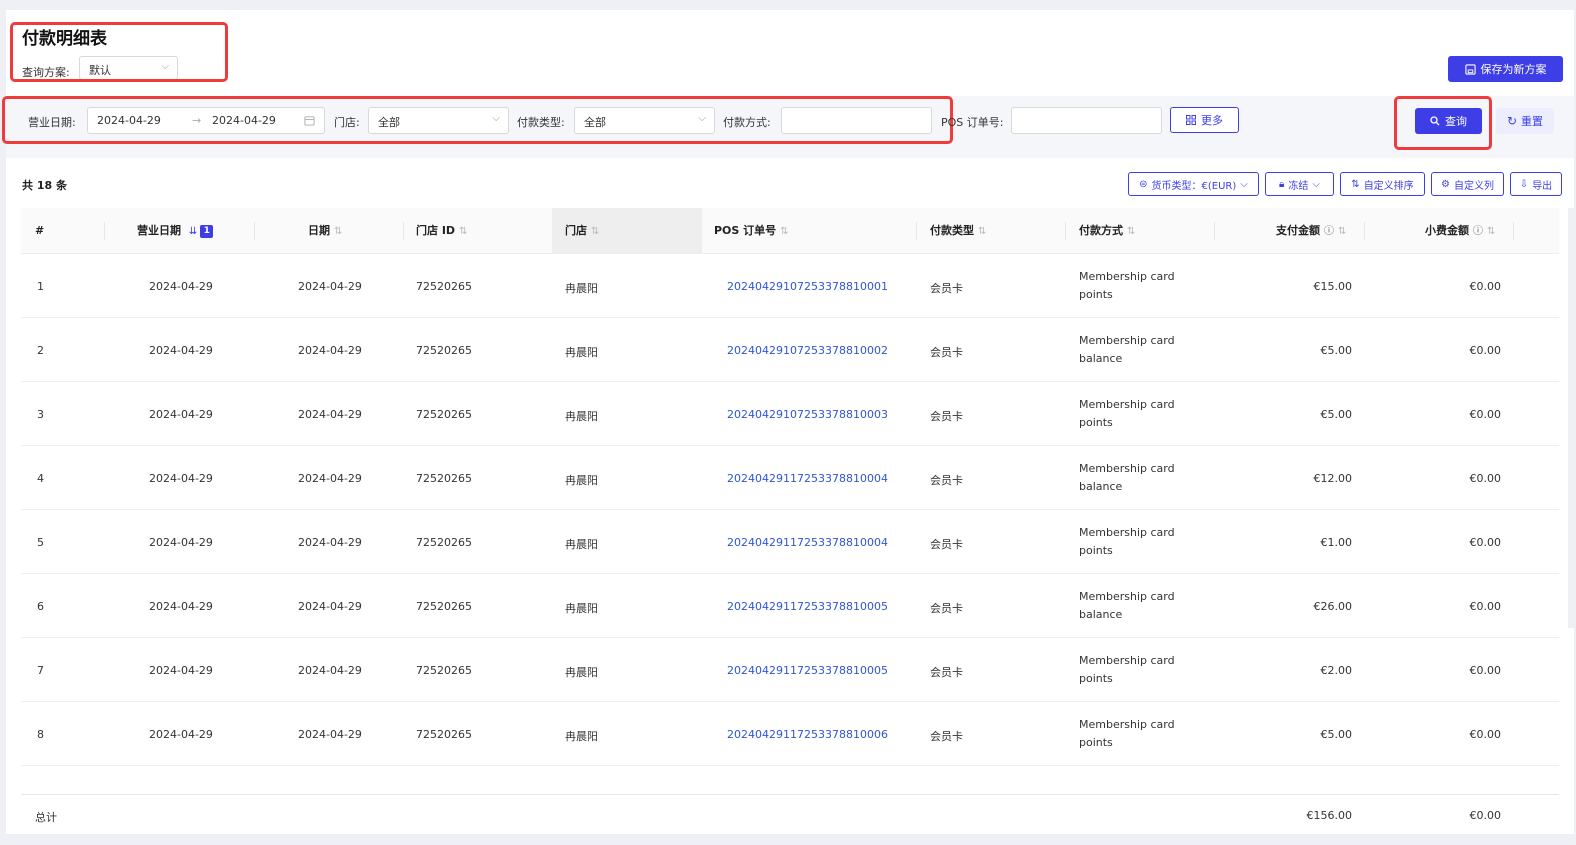 Image resolution: width=1576 pixels, height=845 pixels. What do you see at coordinates (807, 350) in the screenshot?
I see `row-pos-order-link: 20240429107253378810002` at bounding box center [807, 350].